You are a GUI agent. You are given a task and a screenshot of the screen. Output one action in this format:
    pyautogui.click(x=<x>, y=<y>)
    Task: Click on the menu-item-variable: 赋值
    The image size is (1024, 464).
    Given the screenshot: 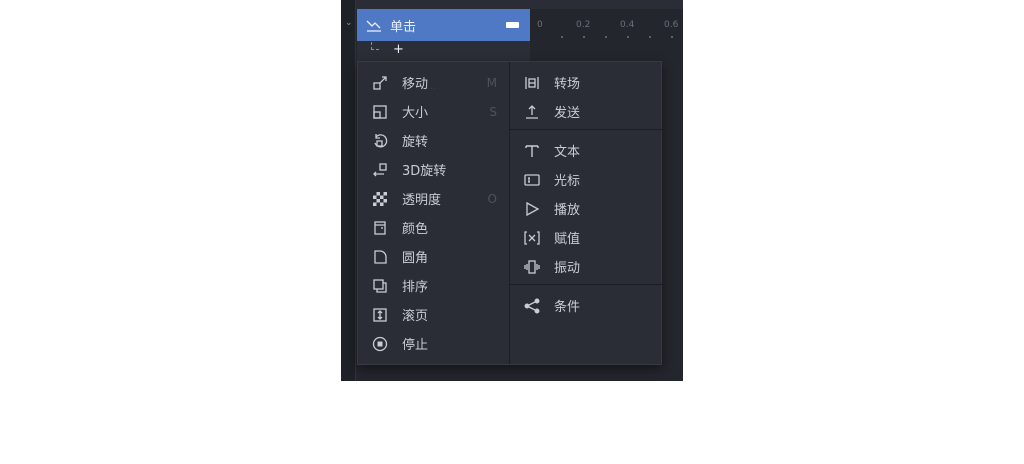 What is the action you would take?
    pyautogui.click(x=586, y=237)
    